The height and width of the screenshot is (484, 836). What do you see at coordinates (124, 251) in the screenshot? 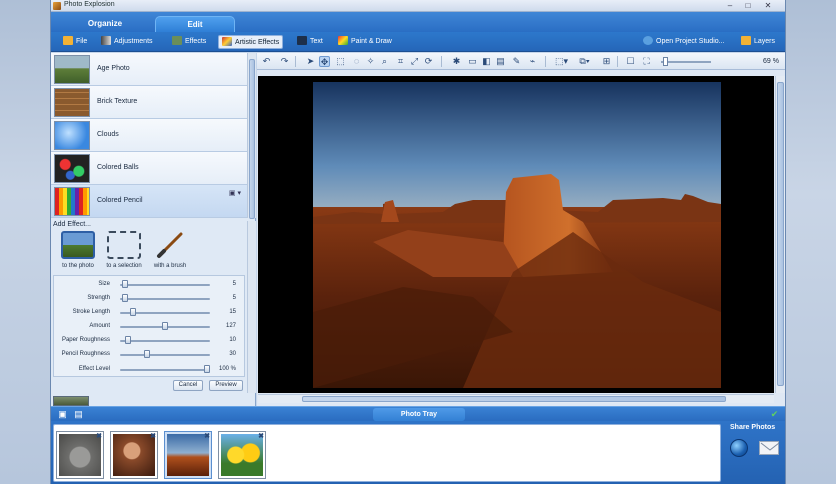
I see `apply-to-selection-button: to a selection` at bounding box center [124, 251].